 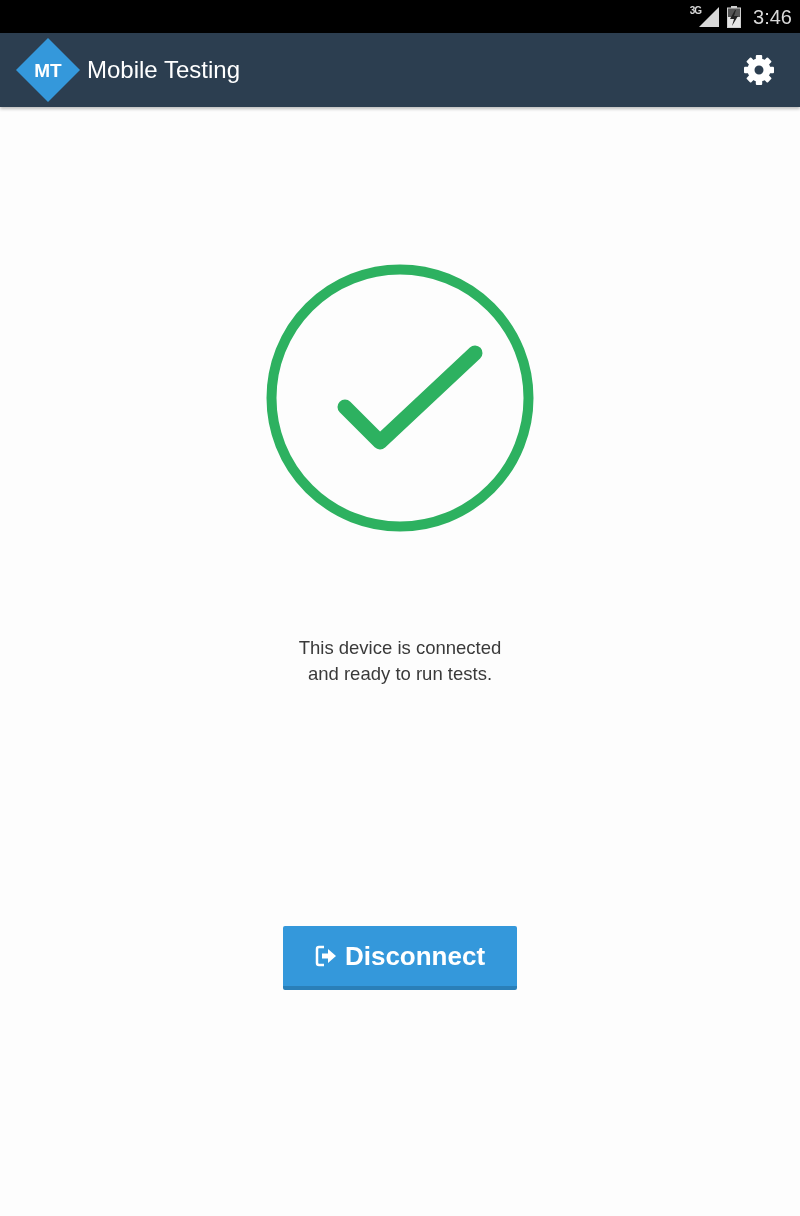 What do you see at coordinates (325, 956) in the screenshot?
I see `sign-out-icon` at bounding box center [325, 956].